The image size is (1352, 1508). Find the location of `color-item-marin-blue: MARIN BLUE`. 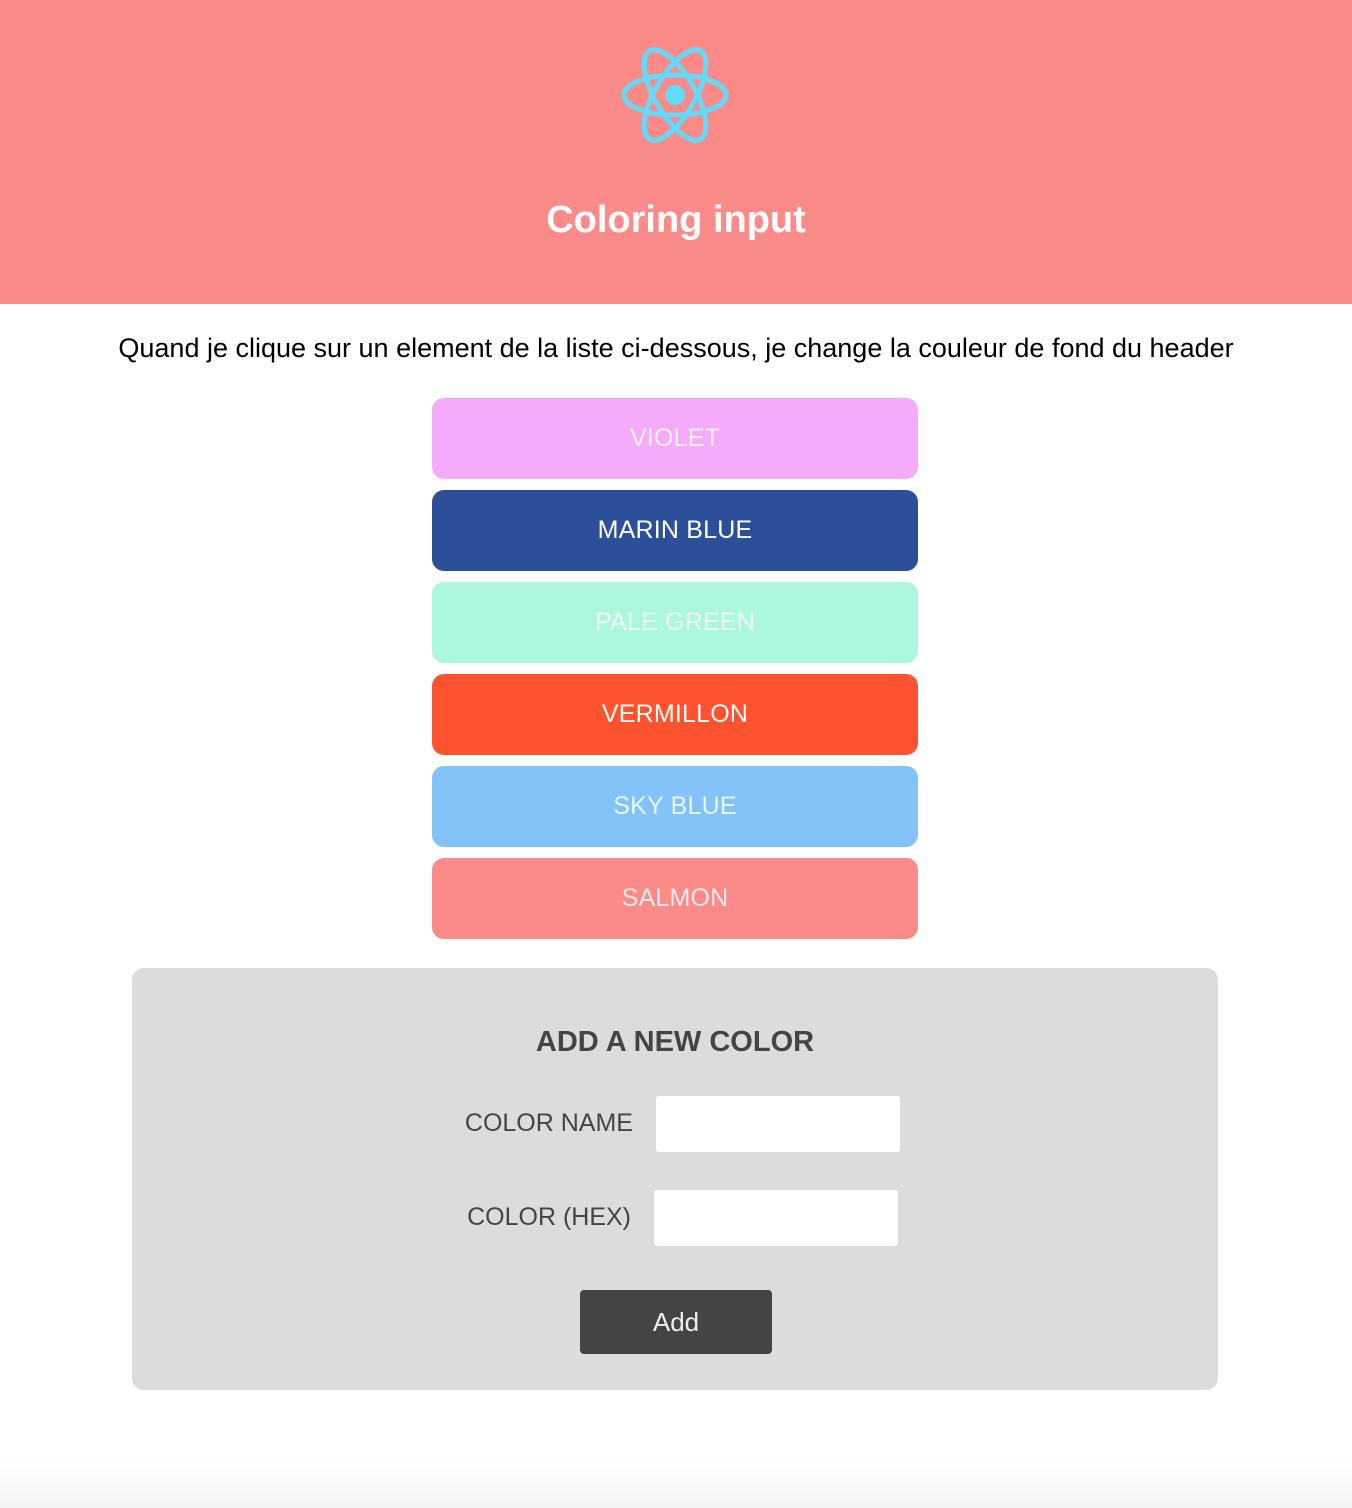

color-item-marin-blue: MARIN BLUE is located at coordinates (675, 530).